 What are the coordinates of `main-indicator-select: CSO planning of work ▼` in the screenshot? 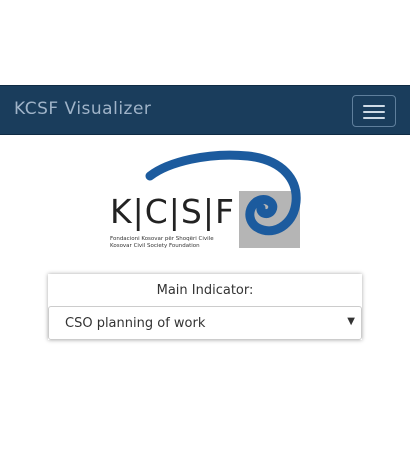 It's located at (205, 323).